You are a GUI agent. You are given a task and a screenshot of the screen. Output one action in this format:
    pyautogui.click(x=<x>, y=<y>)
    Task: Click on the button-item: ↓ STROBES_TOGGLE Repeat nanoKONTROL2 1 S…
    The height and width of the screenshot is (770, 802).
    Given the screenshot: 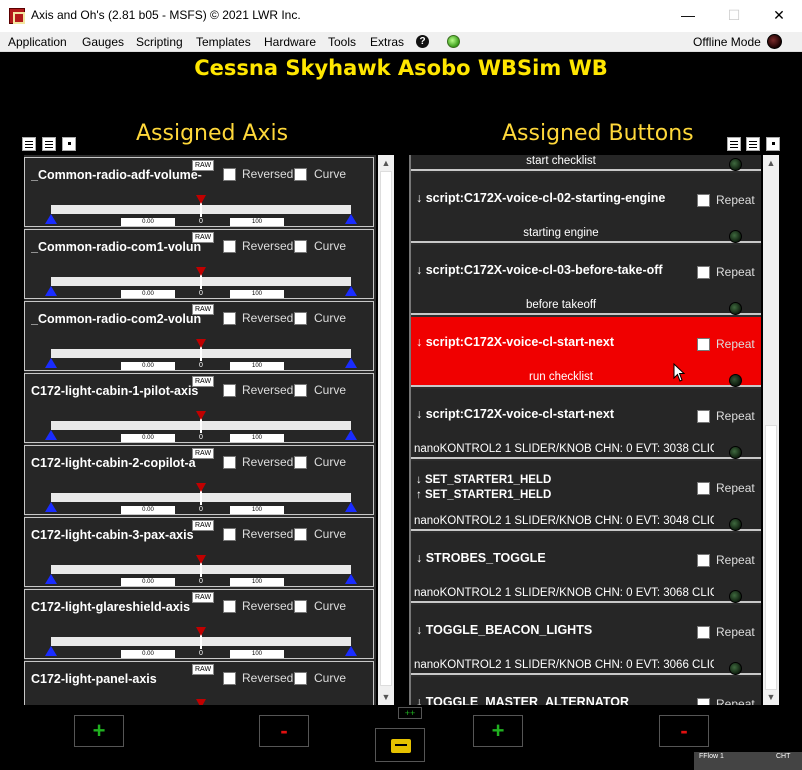 What is the action you would take?
    pyautogui.click(x=586, y=568)
    